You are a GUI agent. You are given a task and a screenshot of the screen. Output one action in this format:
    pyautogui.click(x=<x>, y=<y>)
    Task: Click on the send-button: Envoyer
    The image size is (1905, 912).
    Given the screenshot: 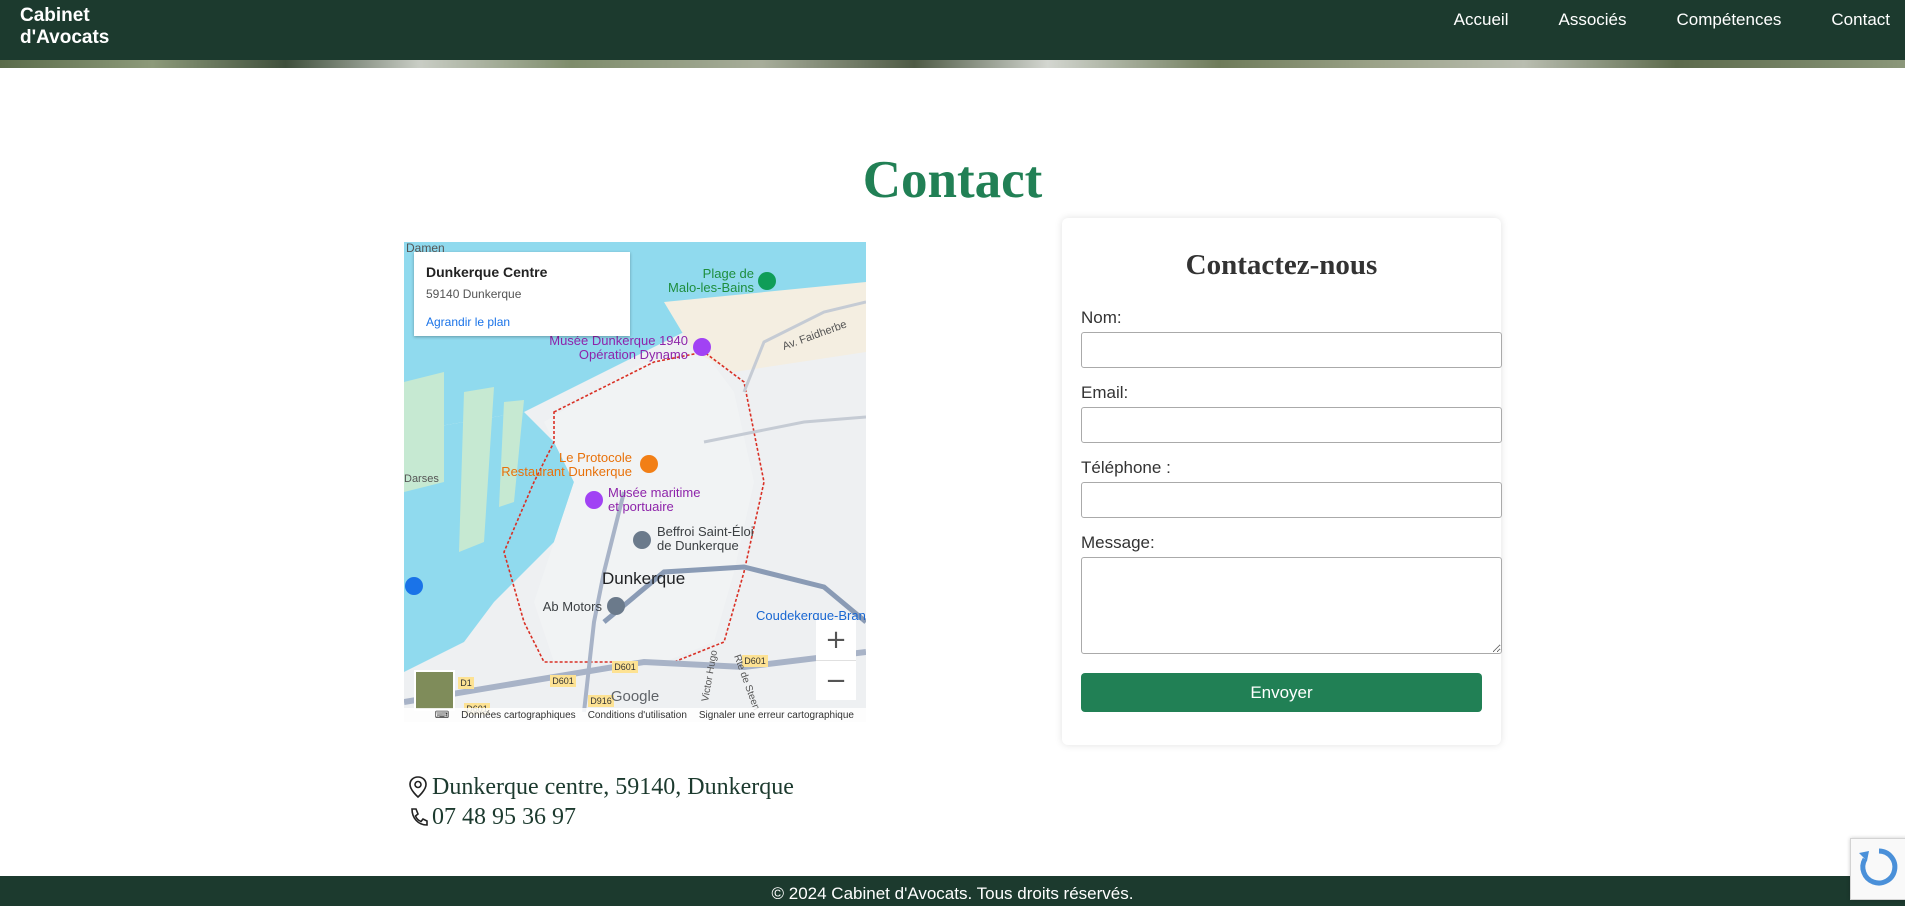 What is the action you would take?
    pyautogui.click(x=1281, y=692)
    